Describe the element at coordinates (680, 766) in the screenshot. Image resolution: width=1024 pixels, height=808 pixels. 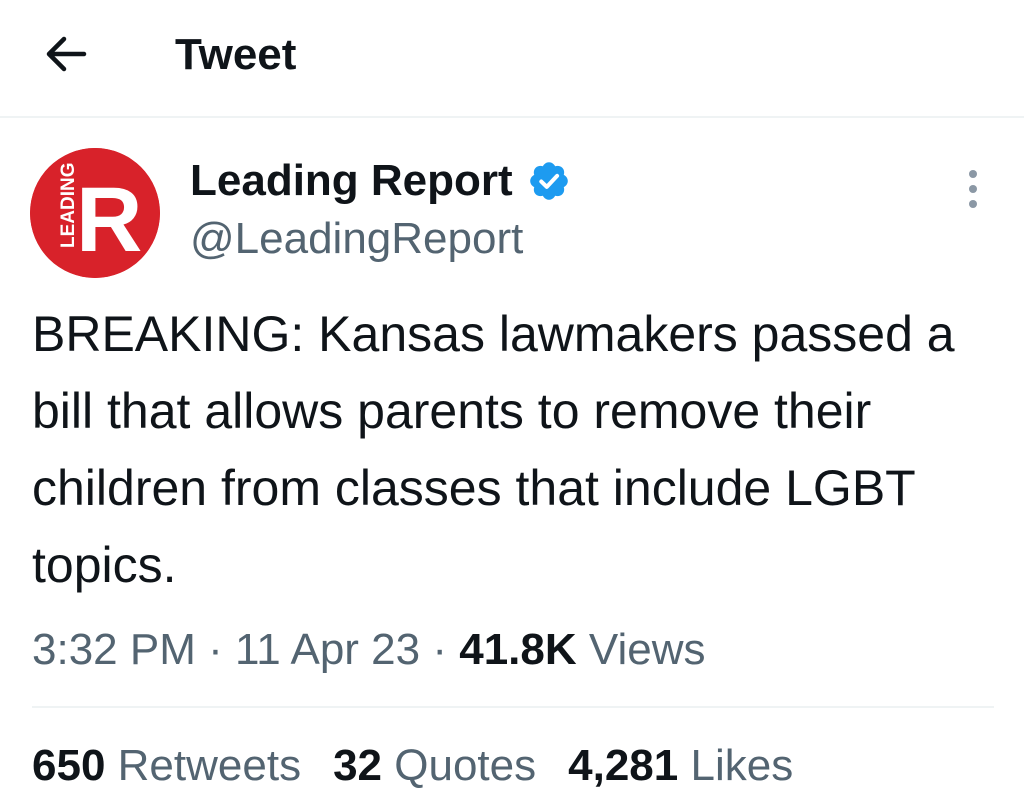
I see `likes-stat: 4,281 Likes` at that location.